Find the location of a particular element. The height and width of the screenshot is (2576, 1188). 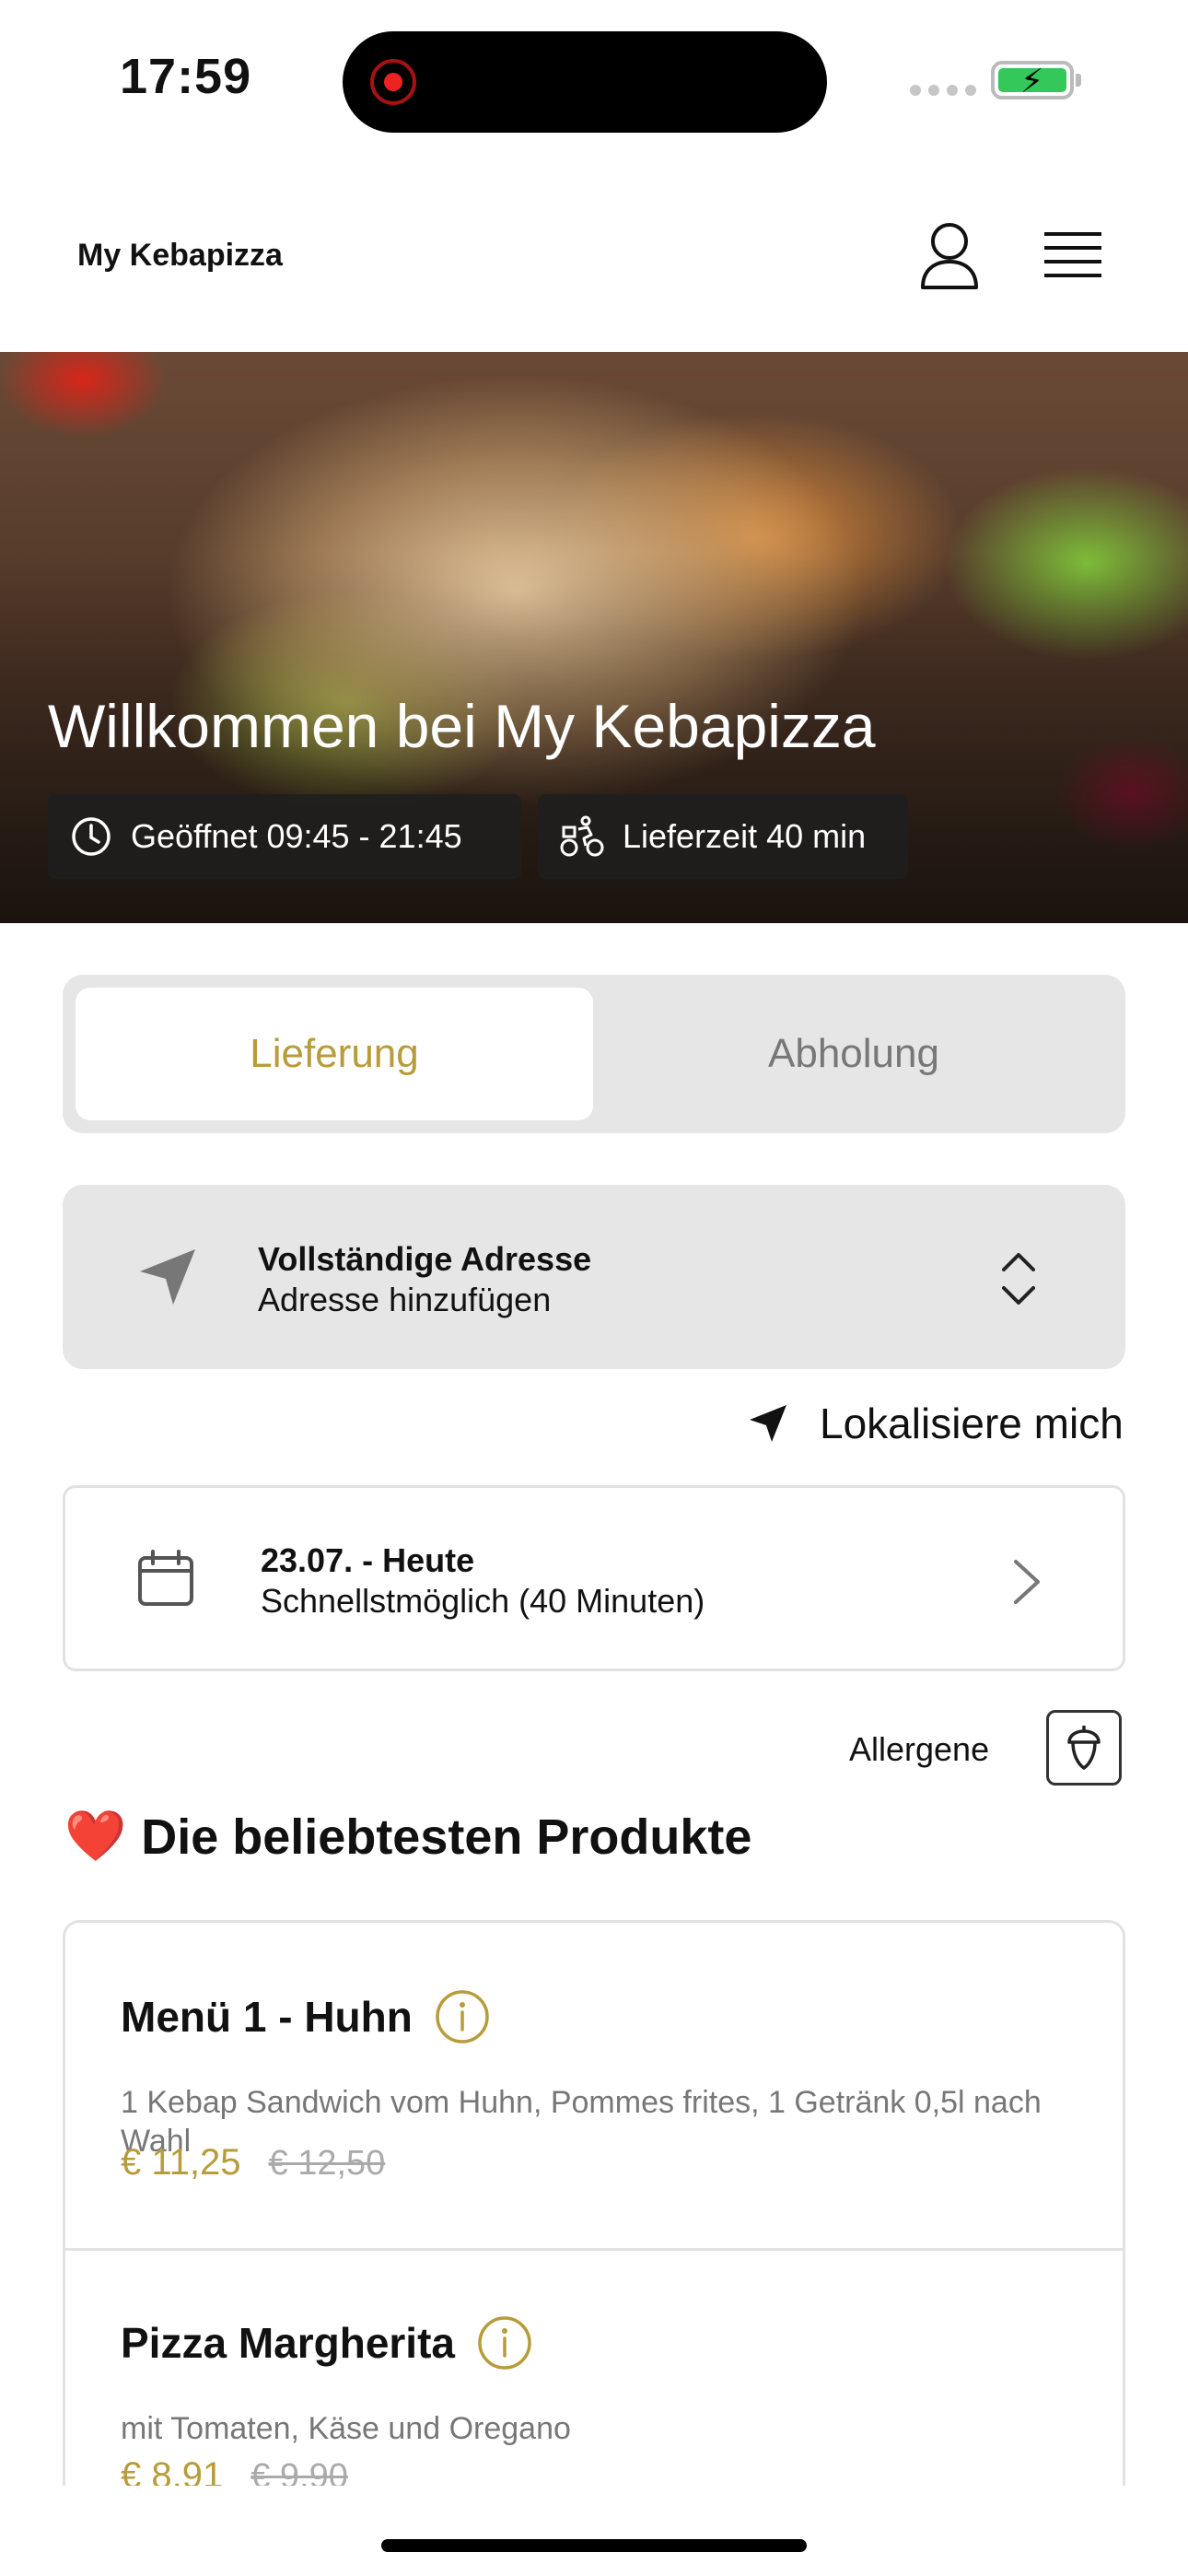

allergens-button is located at coordinates (1084, 1748).